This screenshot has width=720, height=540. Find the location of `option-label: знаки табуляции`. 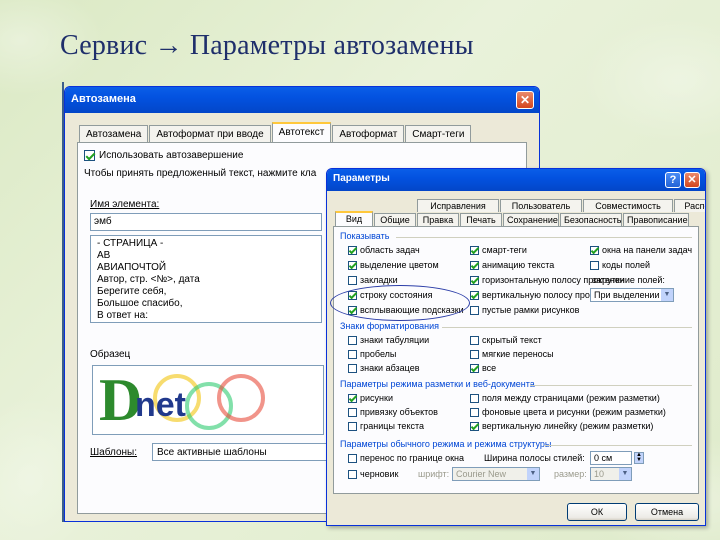

option-label: знаки табуляции is located at coordinates (395, 340).